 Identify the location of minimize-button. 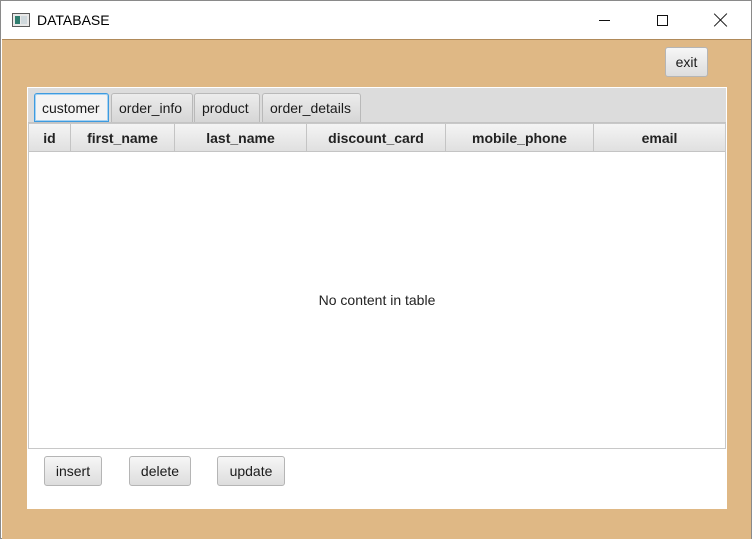
(604, 20).